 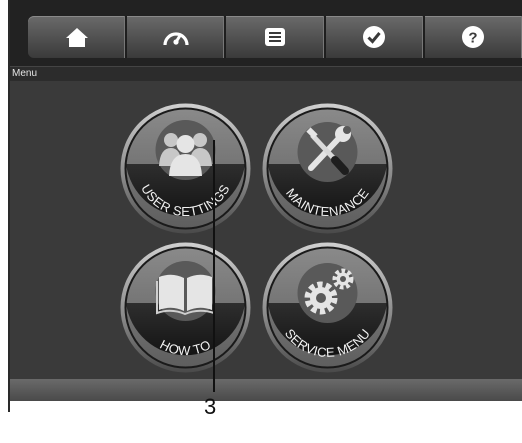 I want to click on help-button: ?, so click(x=473, y=37).